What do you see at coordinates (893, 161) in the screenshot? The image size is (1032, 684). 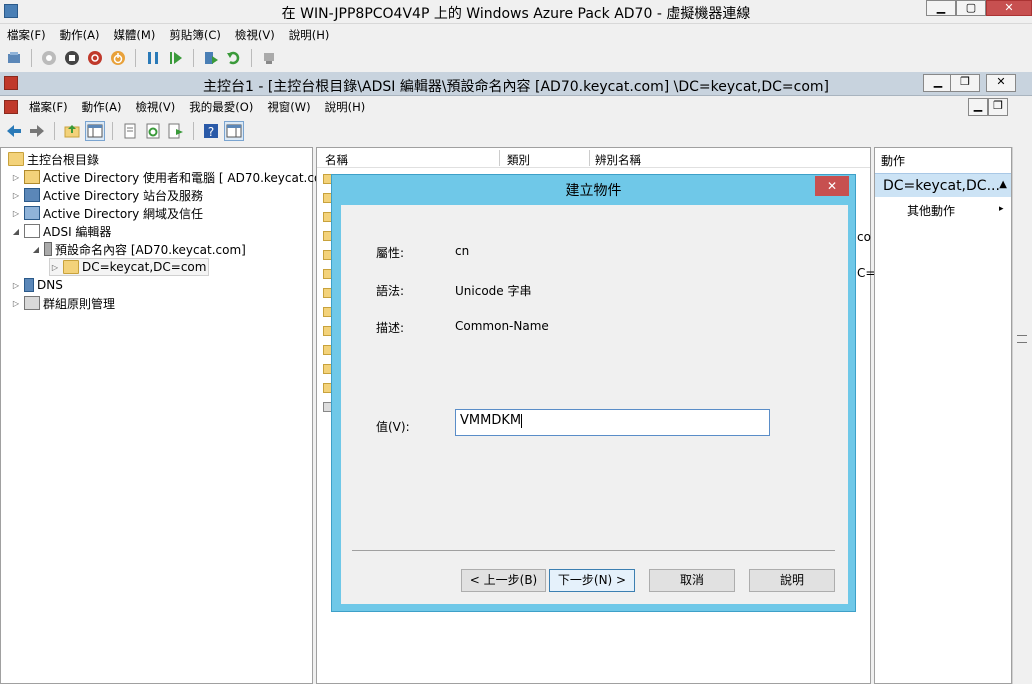 I see `actions-header: 動作` at bounding box center [893, 161].